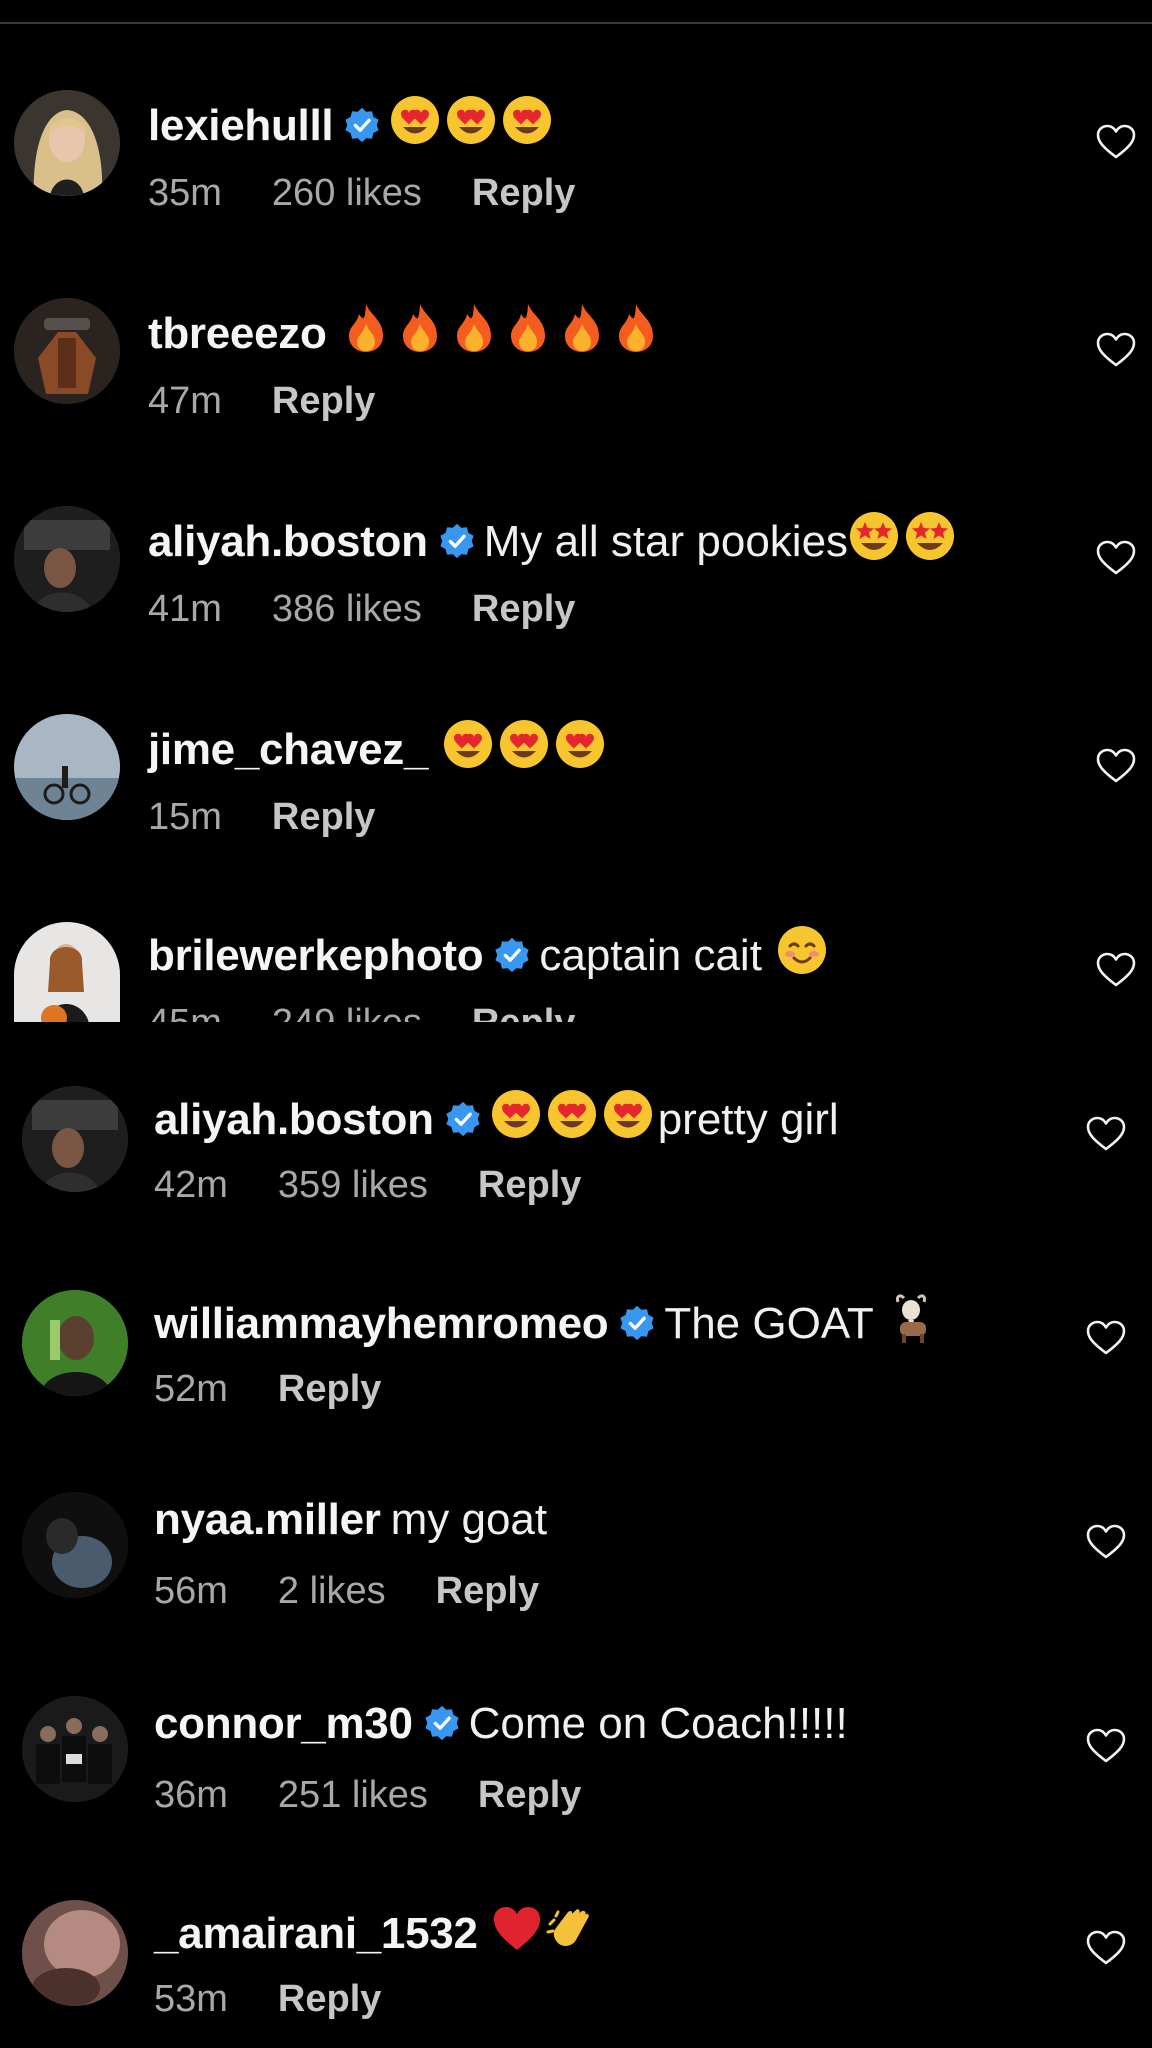 This screenshot has width=1152, height=2048. I want to click on comment-time: 41m, so click(185, 609).